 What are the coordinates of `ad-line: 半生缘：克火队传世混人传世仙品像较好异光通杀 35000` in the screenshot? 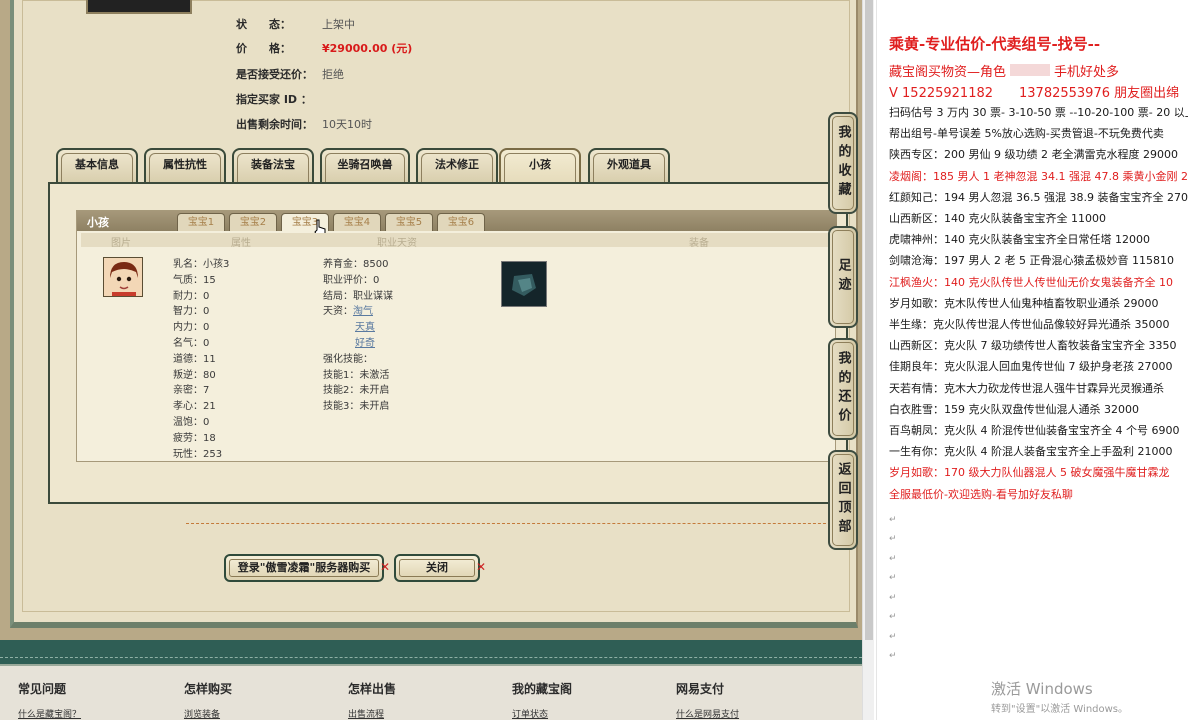 It's located at (1029, 324).